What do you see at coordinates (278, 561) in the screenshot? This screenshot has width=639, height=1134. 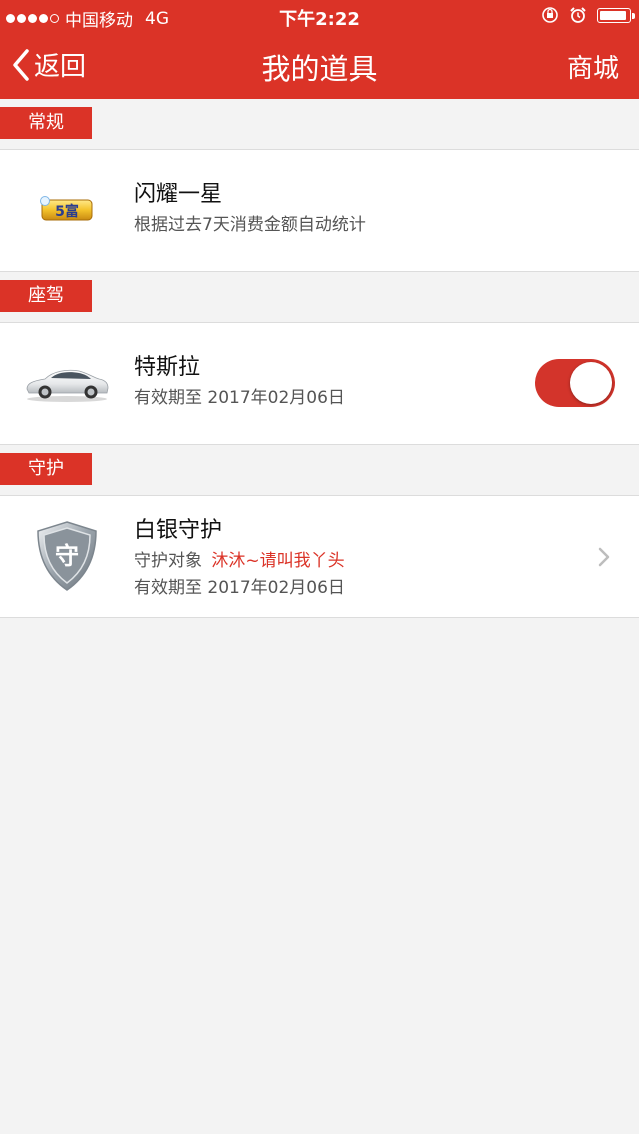 I see `target-name: 沐沐~请叫我丫头` at bounding box center [278, 561].